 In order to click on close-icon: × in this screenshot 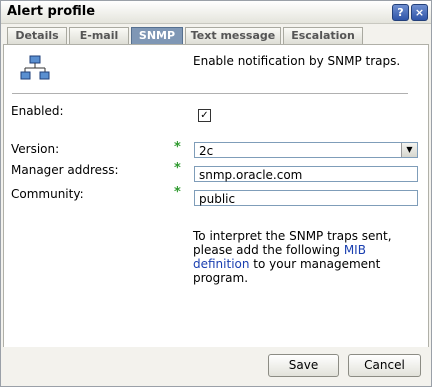, I will do `click(419, 12)`.